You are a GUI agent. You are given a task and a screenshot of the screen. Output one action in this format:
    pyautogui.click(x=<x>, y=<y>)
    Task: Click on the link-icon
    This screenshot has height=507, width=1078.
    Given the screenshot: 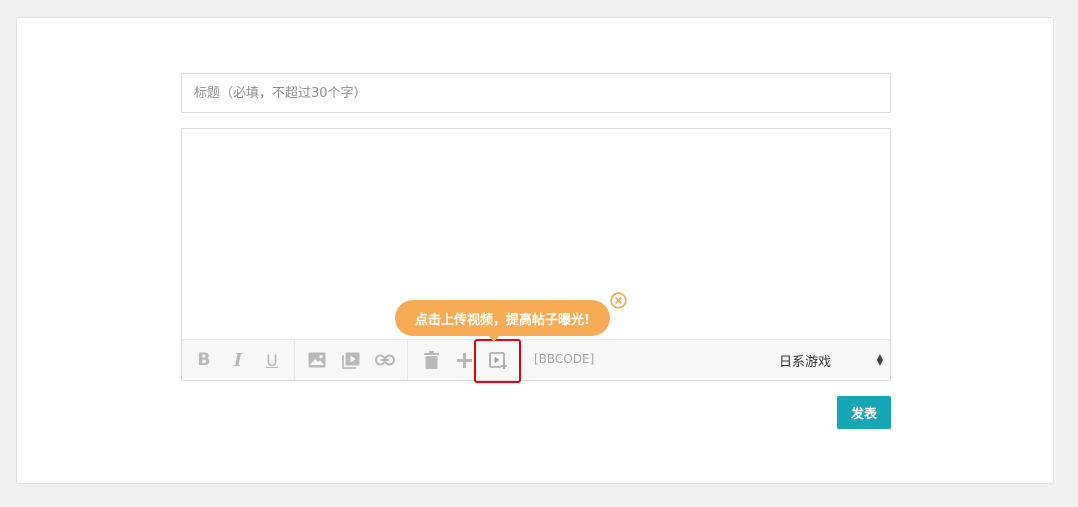 What is the action you would take?
    pyautogui.click(x=385, y=360)
    